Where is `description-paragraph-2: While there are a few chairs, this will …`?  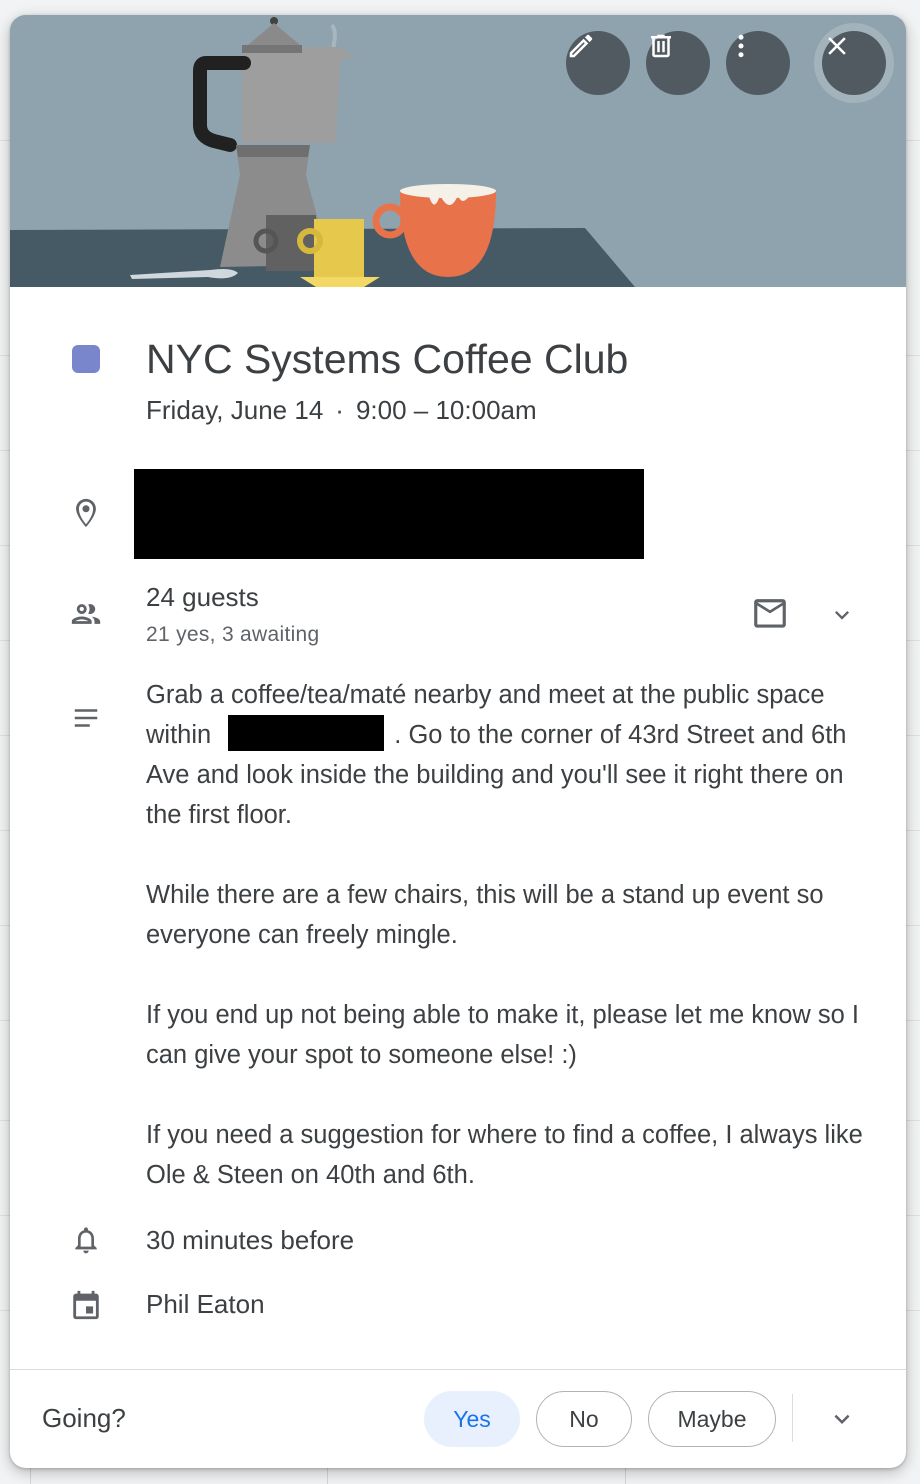
description-paragraph-2: While there are a few chairs, this will … is located at coordinates (485, 915).